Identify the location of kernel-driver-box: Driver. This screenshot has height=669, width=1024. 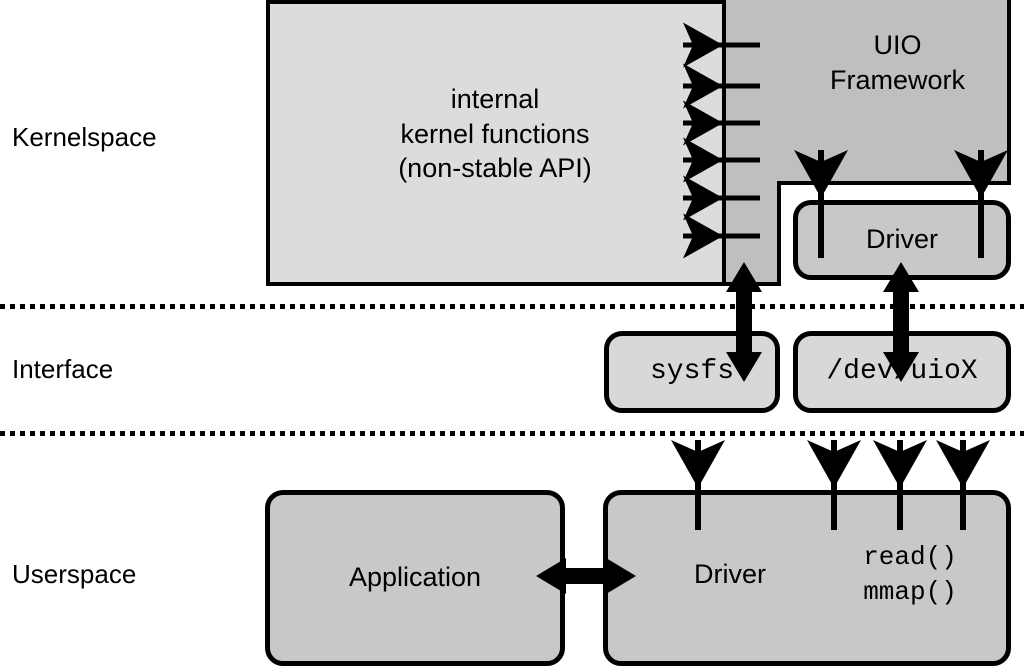
(902, 240).